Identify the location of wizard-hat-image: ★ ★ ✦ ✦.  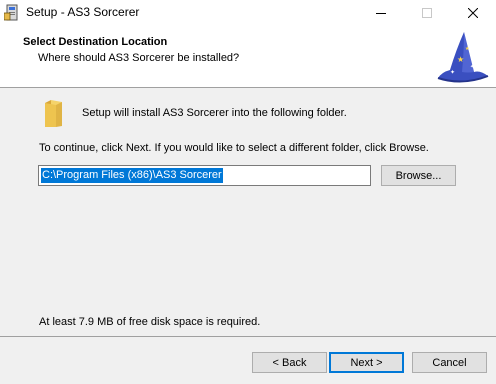
(463, 57).